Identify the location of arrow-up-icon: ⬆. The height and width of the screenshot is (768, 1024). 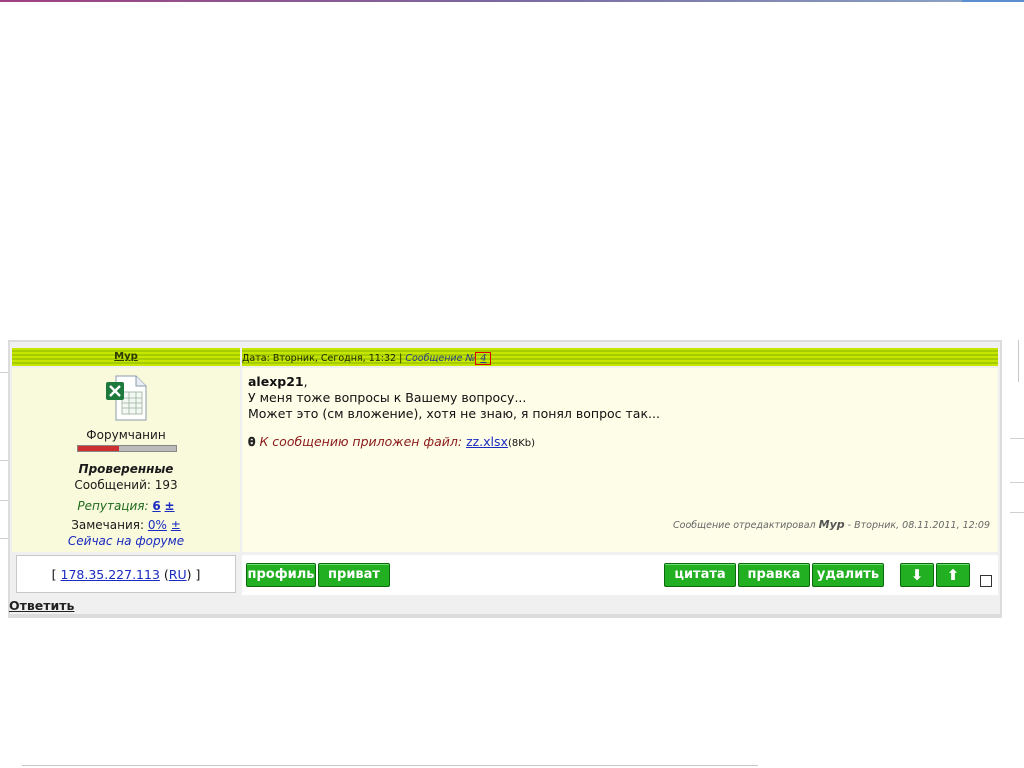
(953, 575).